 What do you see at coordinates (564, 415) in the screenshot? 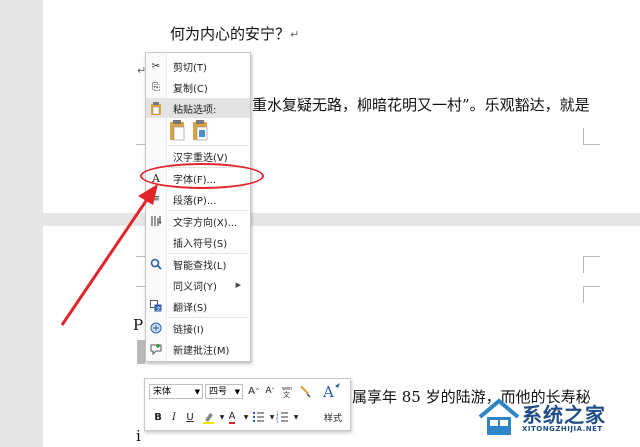
I see `watermark-title: 系统之家` at bounding box center [564, 415].